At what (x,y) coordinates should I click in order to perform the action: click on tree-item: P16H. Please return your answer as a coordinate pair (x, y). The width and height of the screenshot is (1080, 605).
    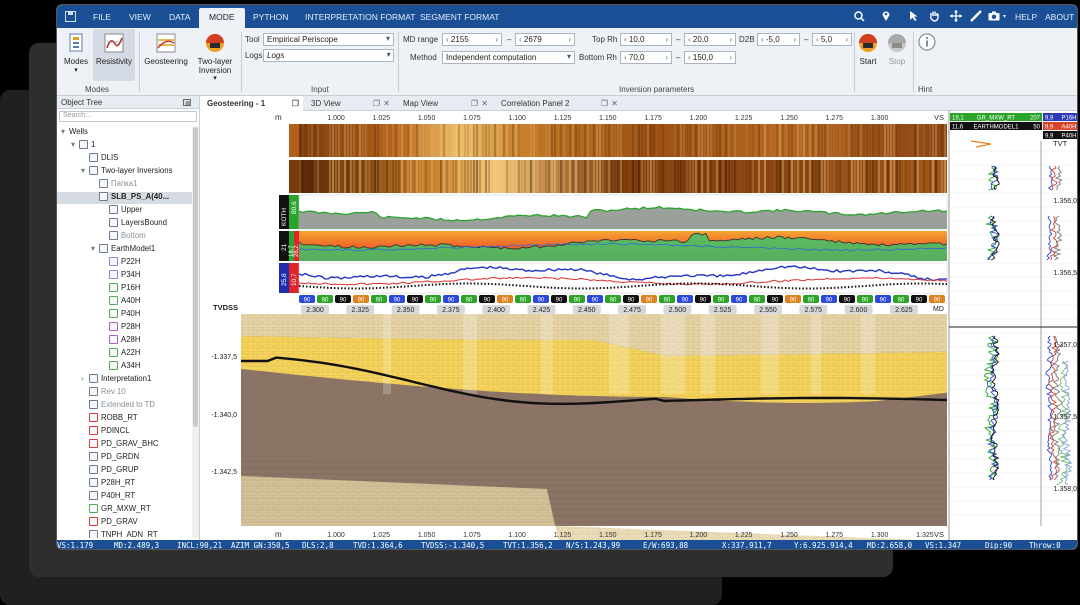
    Looking at the image, I should click on (121, 289).